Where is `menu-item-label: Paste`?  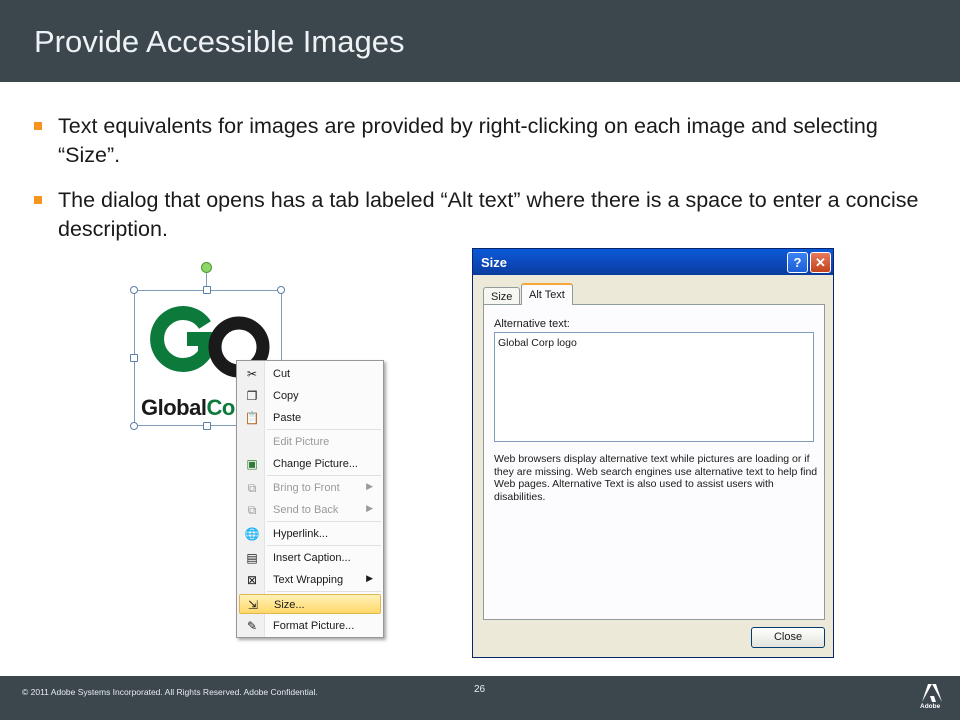
menu-item-label: Paste is located at coordinates (287, 418).